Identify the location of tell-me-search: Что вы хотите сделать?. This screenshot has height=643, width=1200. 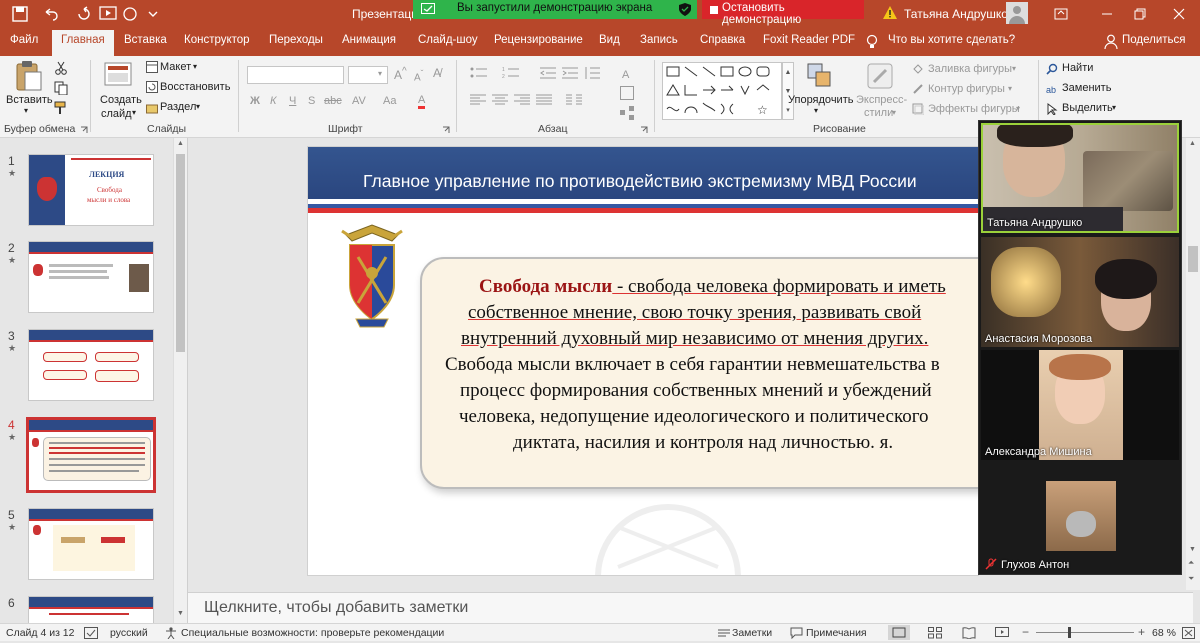
(951, 40).